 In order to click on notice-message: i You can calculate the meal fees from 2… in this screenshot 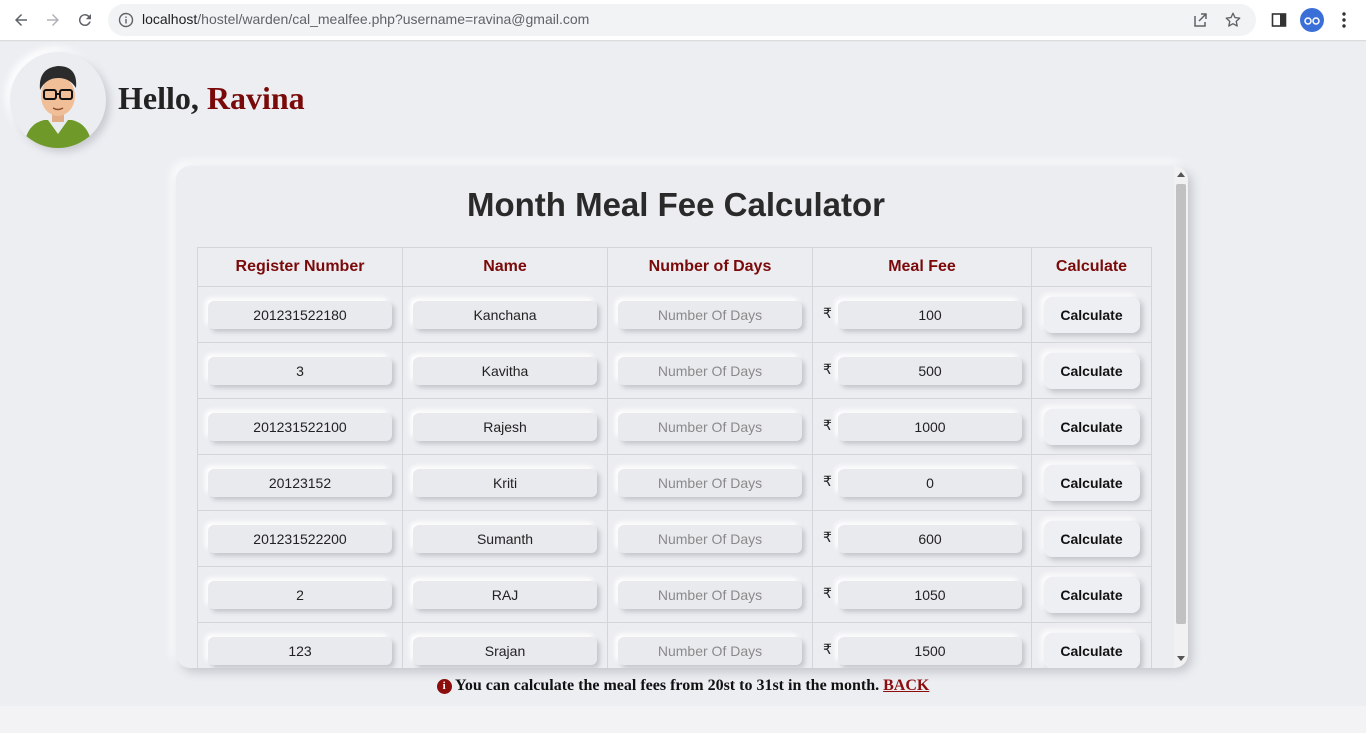, I will do `click(683, 686)`.